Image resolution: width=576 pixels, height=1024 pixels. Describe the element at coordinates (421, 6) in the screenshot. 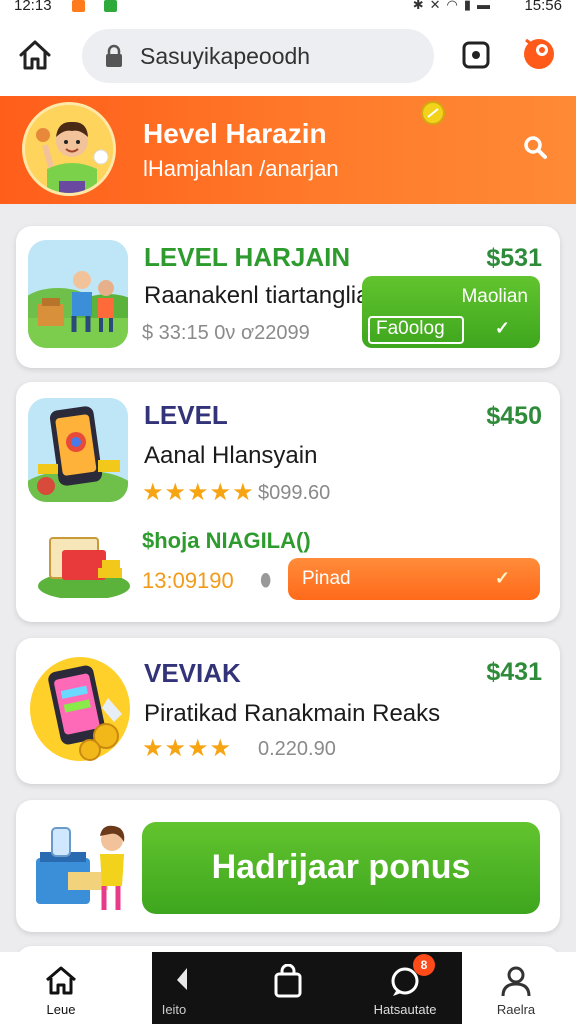

I see `bluetooth-icon: ✱` at that location.